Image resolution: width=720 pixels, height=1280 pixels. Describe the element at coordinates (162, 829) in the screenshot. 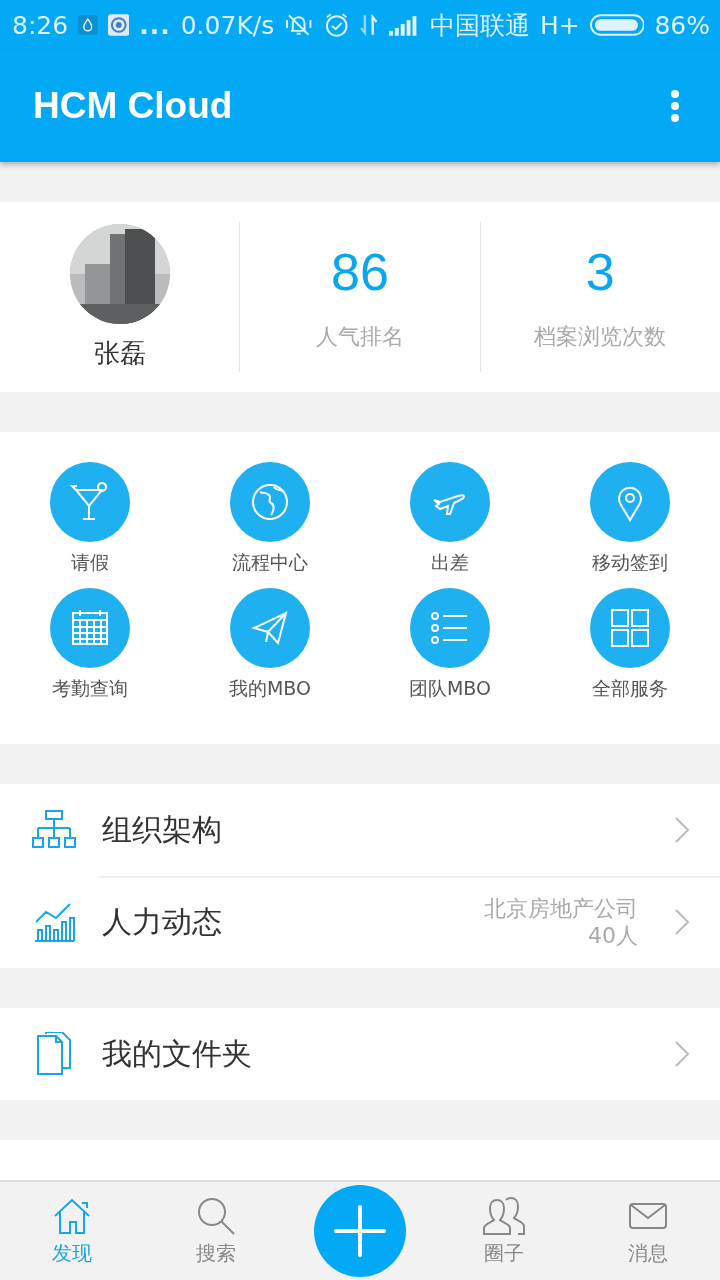

I see `menu-label: 组织架构` at that location.